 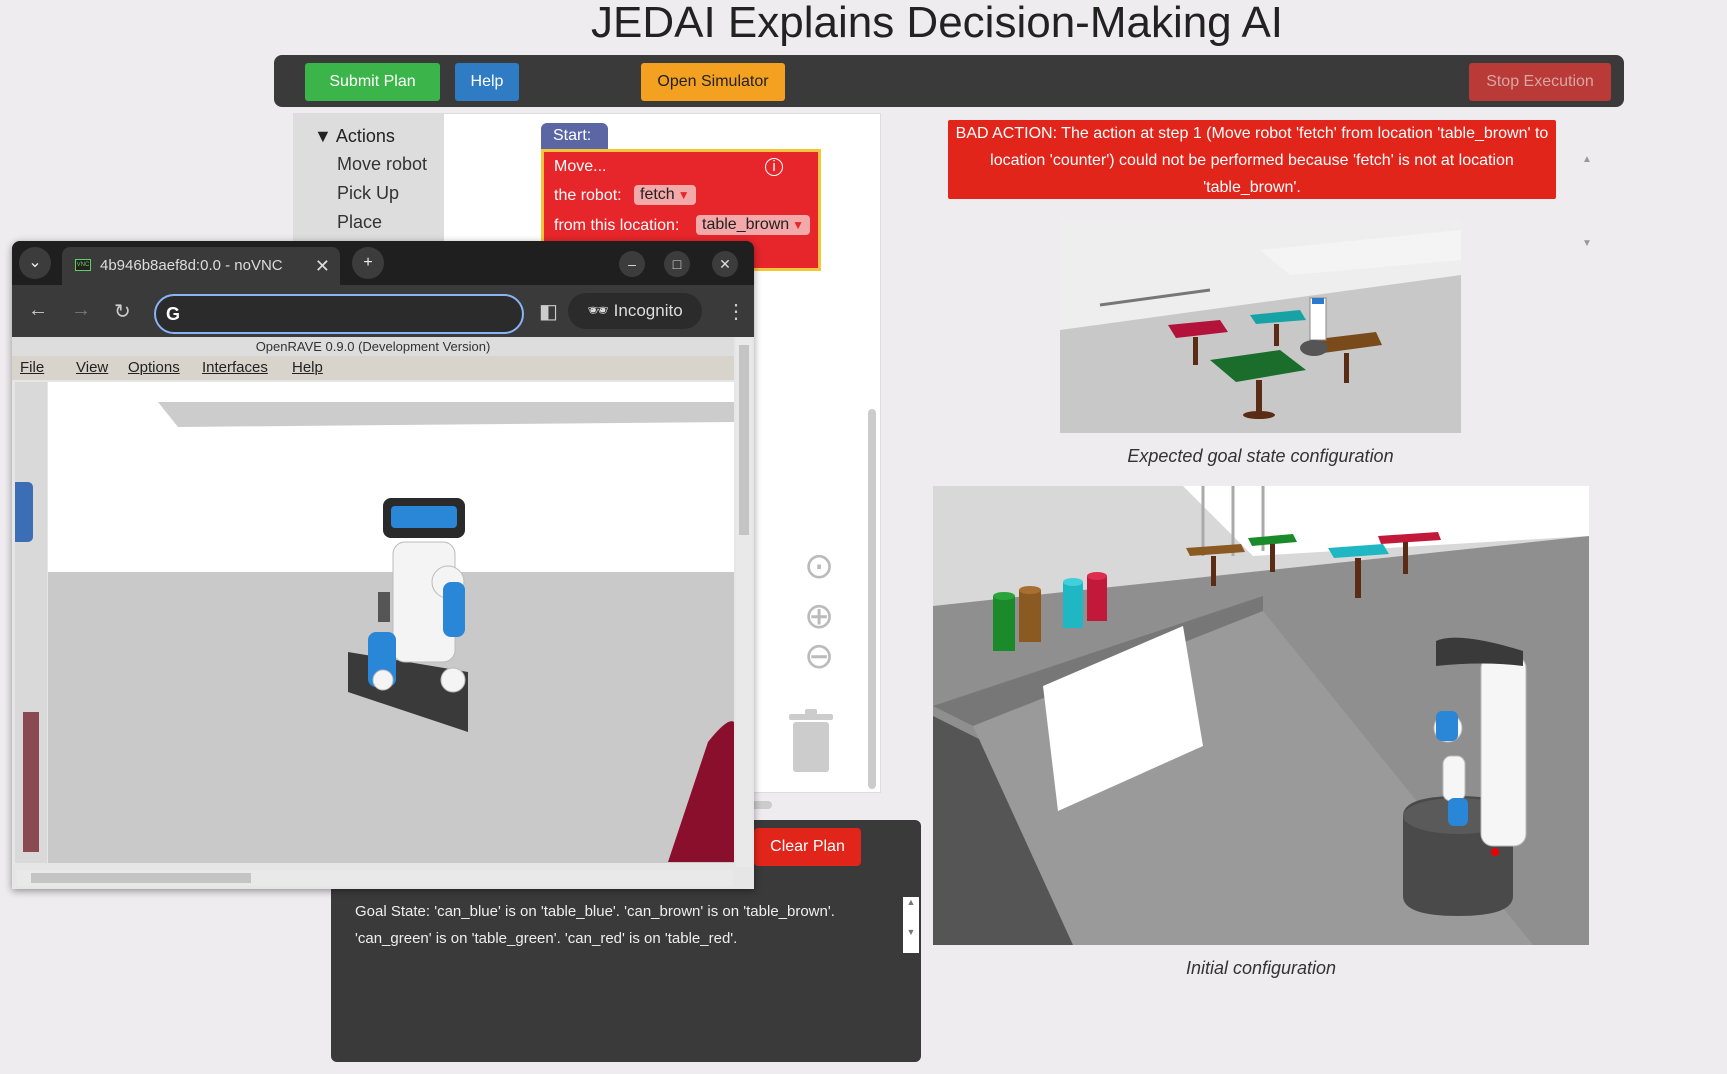 I want to click on side-panel-icon: ◧, so click(x=548, y=311).